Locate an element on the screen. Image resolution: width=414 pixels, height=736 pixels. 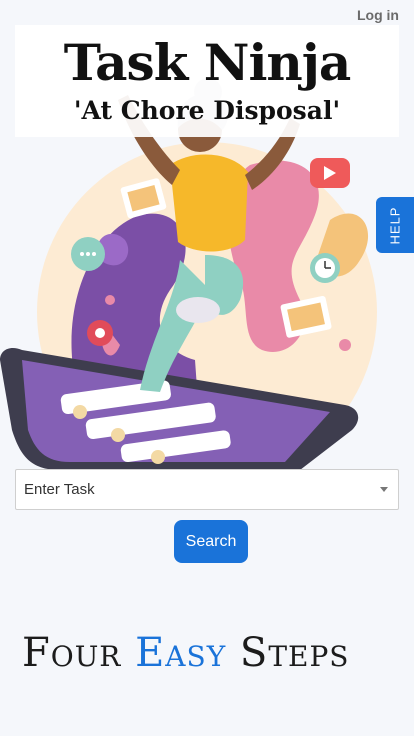
steps-word-four: Four is located at coordinates (72, 653).